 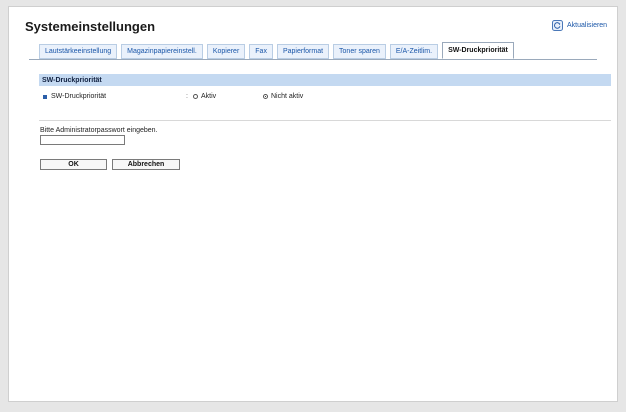 I want to click on setting-row: SW-Druckpriorität : Aktiv Nicht aktiv, so click(x=323, y=98).